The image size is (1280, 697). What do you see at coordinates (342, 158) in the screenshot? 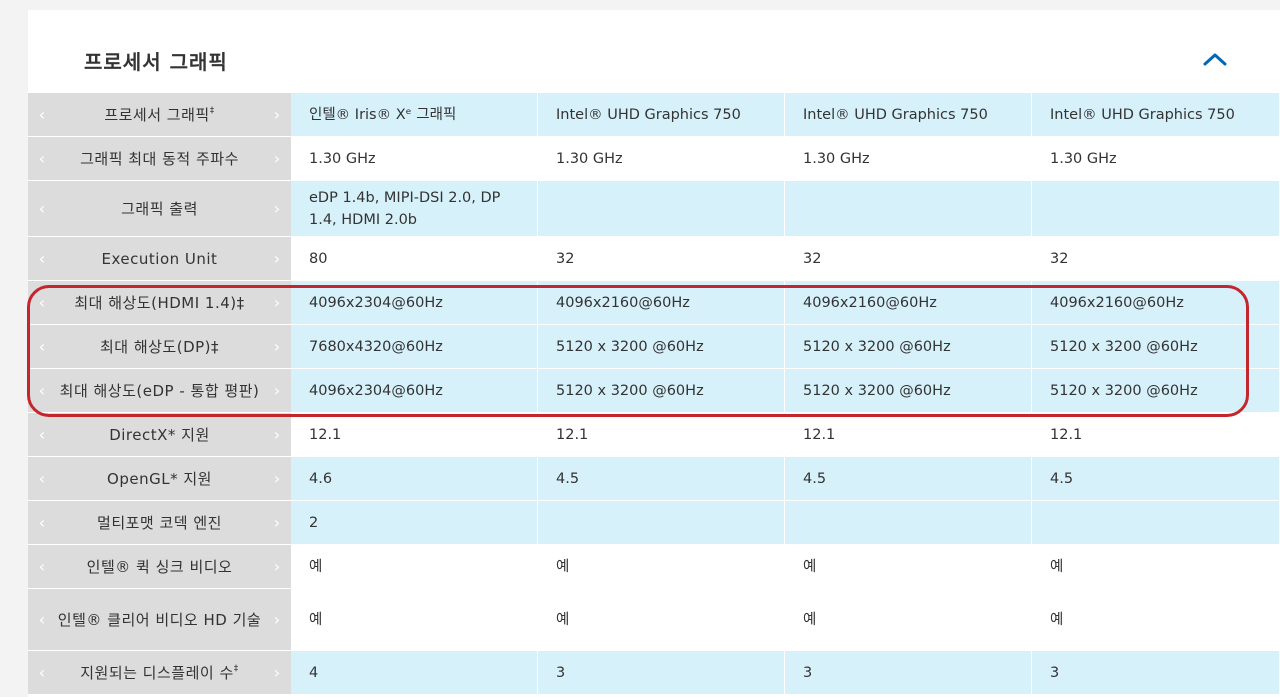
I see `spec-value: 1.30 GHz` at bounding box center [342, 158].